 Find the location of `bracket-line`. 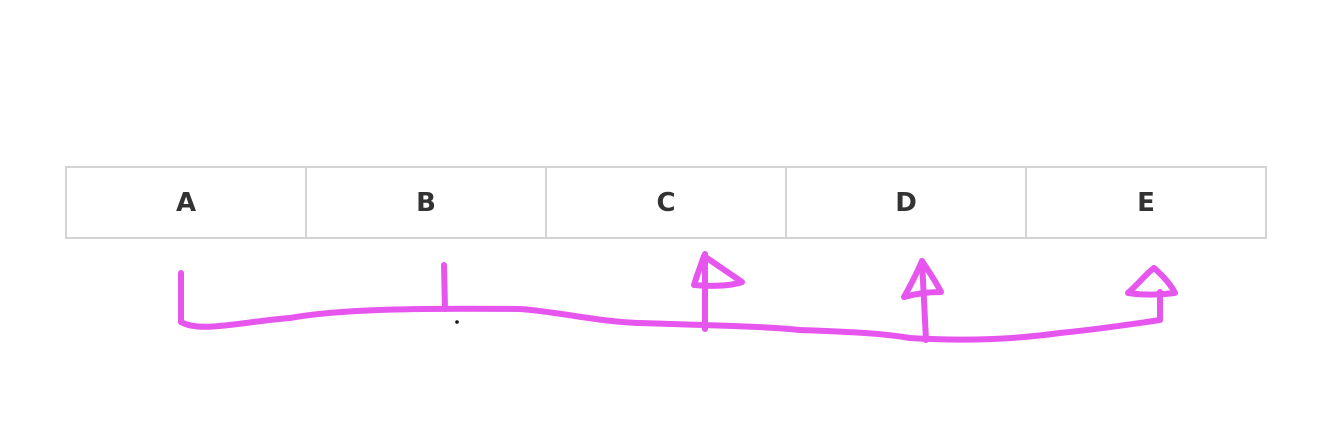

bracket-line is located at coordinates (670, 324).